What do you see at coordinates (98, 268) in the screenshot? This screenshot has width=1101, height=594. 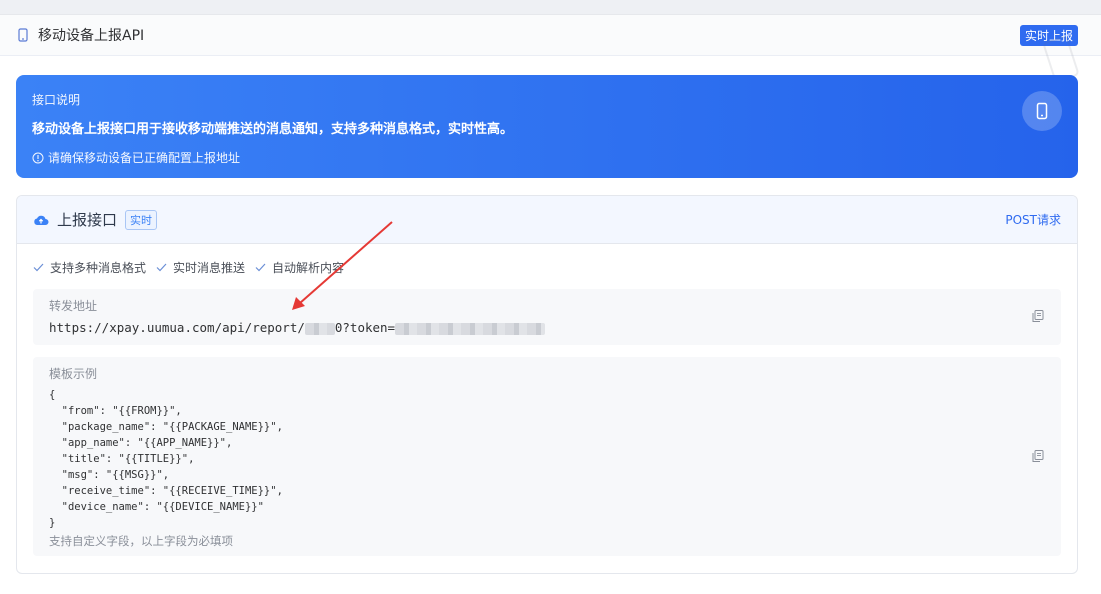 I see `feature-label: 支持多种消息格式` at bounding box center [98, 268].